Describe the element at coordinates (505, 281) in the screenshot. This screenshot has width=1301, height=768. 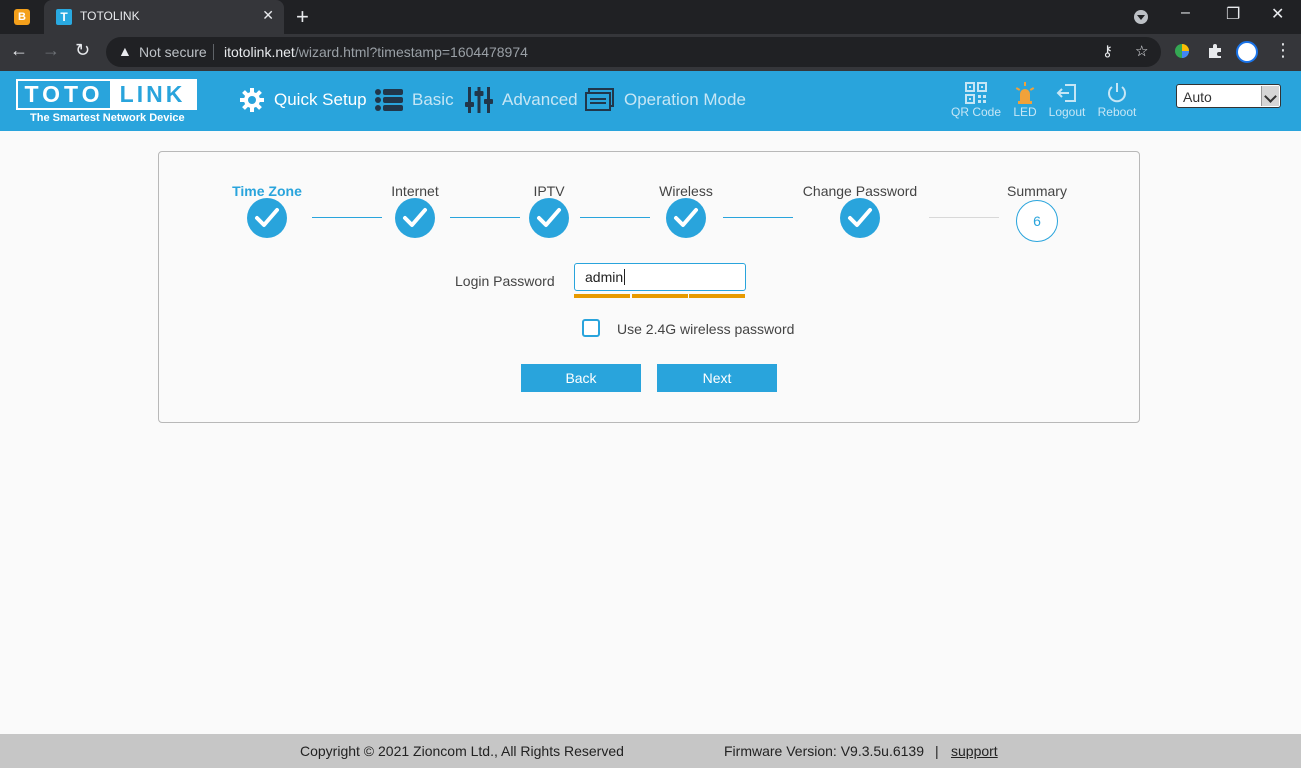
I see `login-password-label: Login Password` at that location.